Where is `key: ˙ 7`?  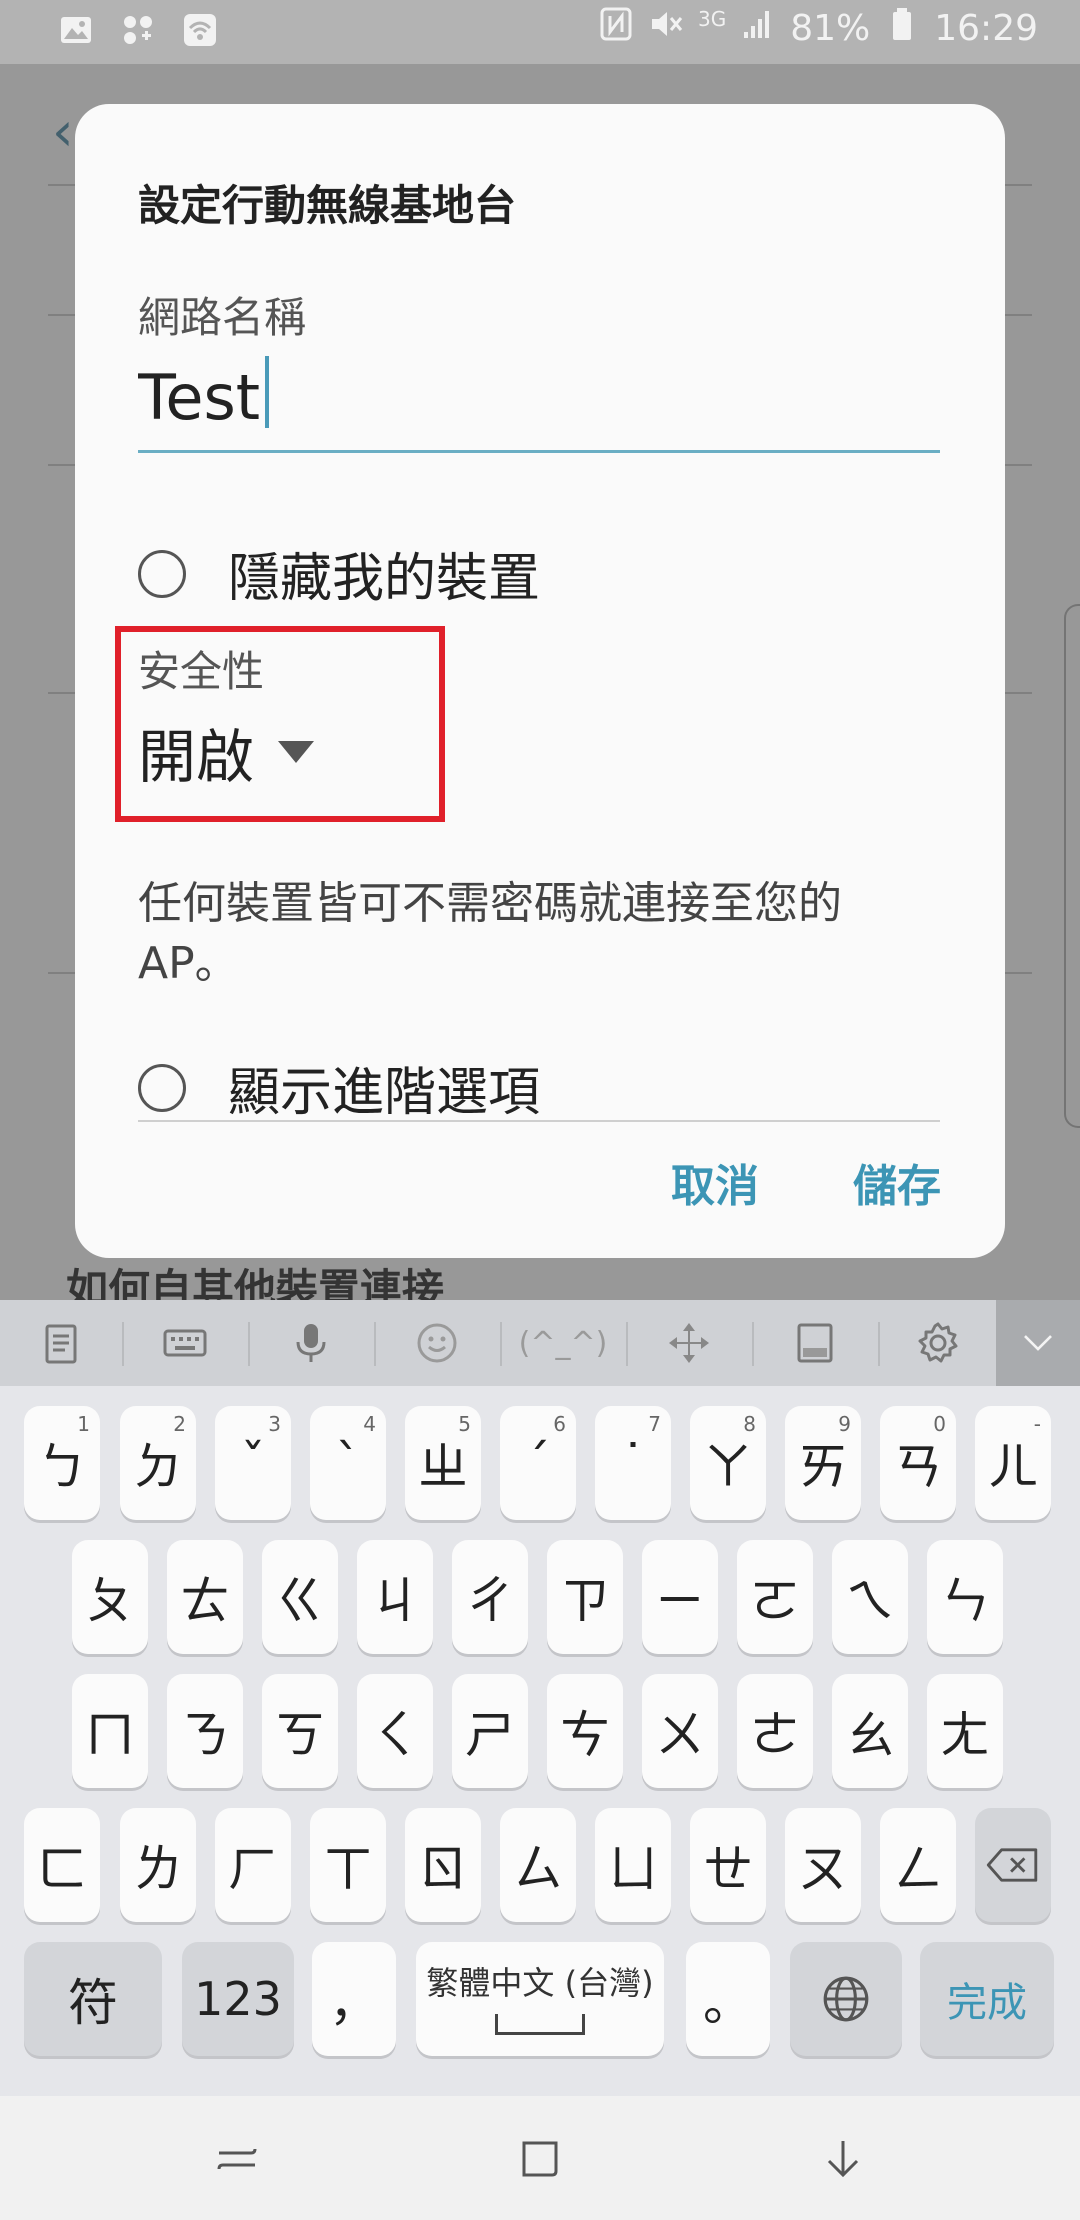
key: ˙ 7 is located at coordinates (633, 1463).